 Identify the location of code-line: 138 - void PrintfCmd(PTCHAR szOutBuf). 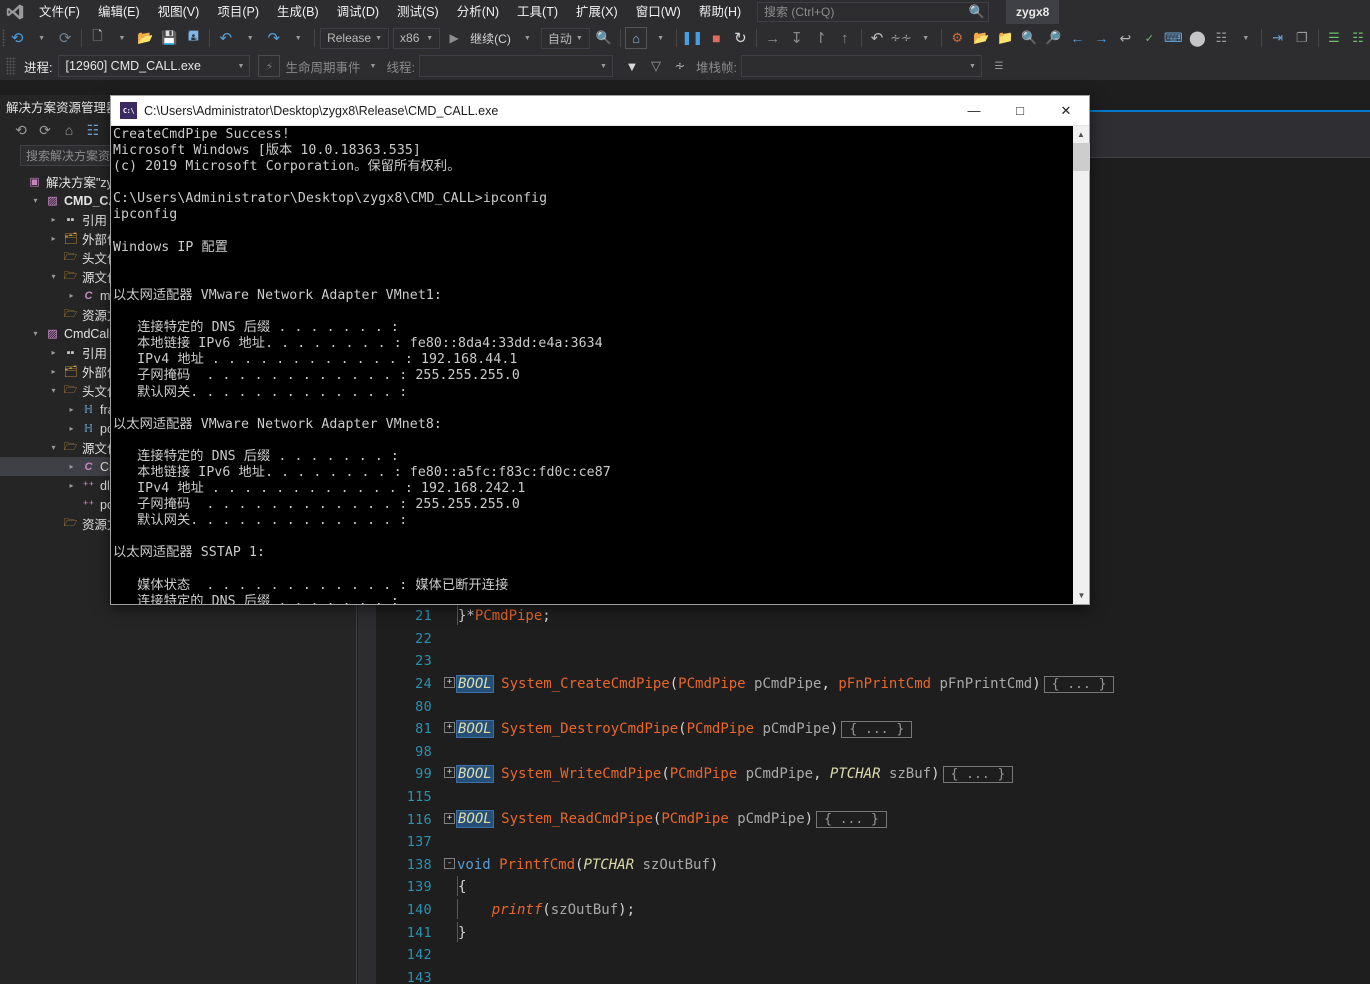
(864, 865).